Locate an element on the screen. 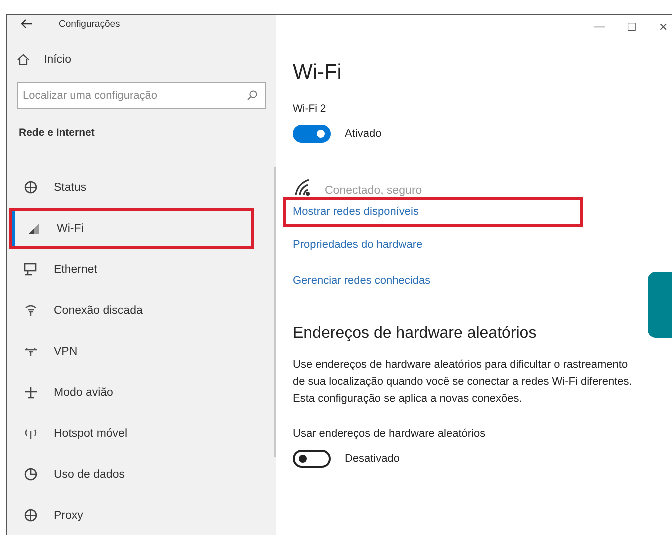 This screenshot has width=672, height=535. setting-label: Usar endereços de hardware aleatórios is located at coordinates (390, 434).